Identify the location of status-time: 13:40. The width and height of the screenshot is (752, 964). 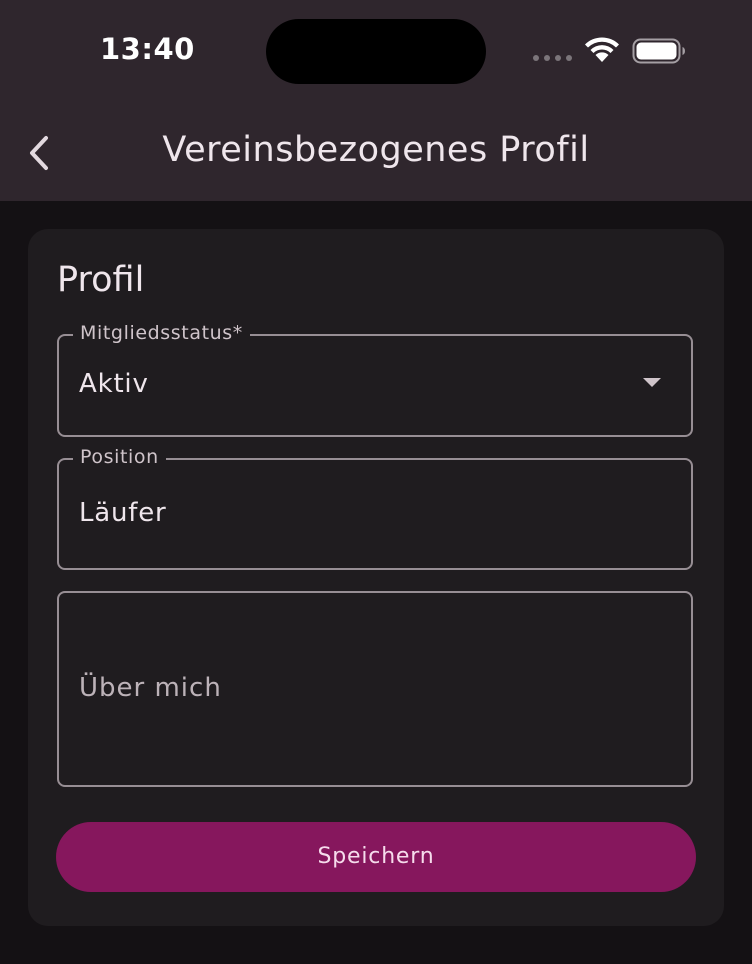
(147, 49).